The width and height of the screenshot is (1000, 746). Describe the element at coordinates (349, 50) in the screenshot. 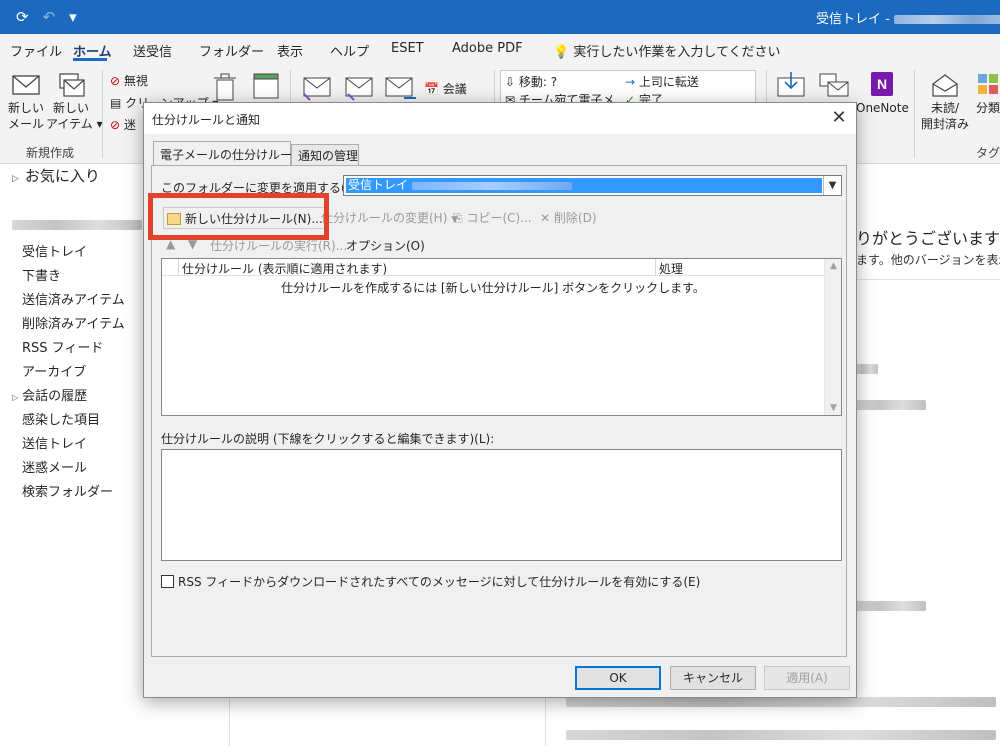

I see `tab-help: ヘルプ` at that location.